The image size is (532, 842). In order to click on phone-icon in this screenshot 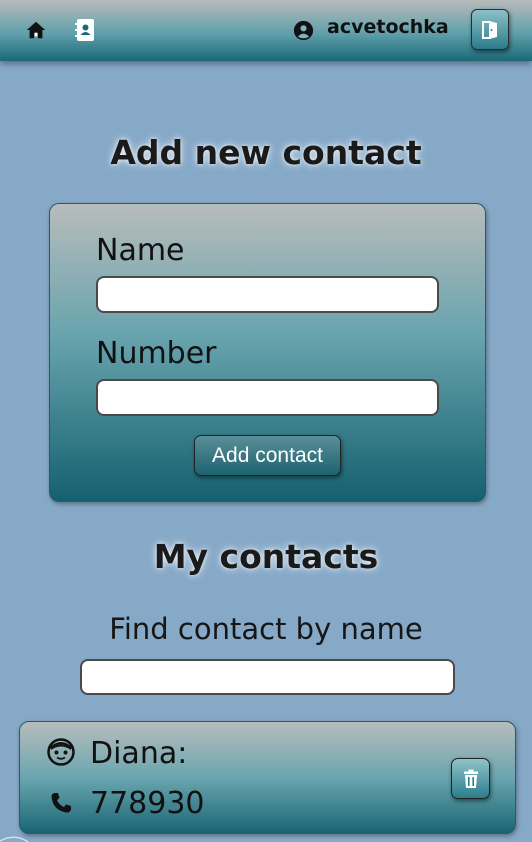, I will do `click(61, 803)`.